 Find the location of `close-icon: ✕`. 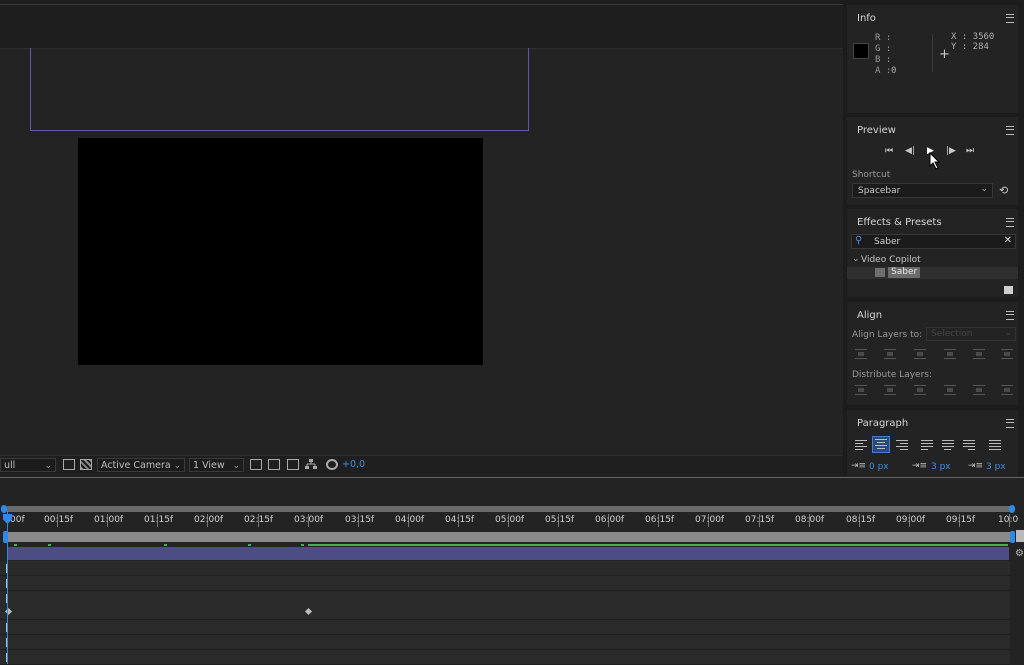

close-icon: ✕ is located at coordinates (1008, 240).